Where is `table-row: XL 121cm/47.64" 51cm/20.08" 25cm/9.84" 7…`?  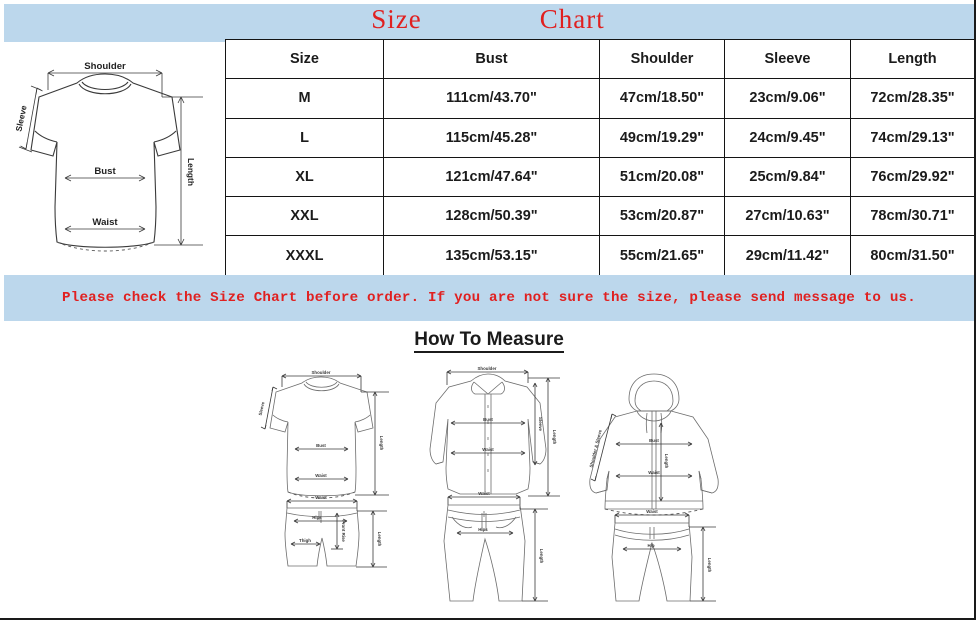
table-row: XL 121cm/47.64" 51cm/20.08" 25cm/9.84" 7… is located at coordinates (599, 177).